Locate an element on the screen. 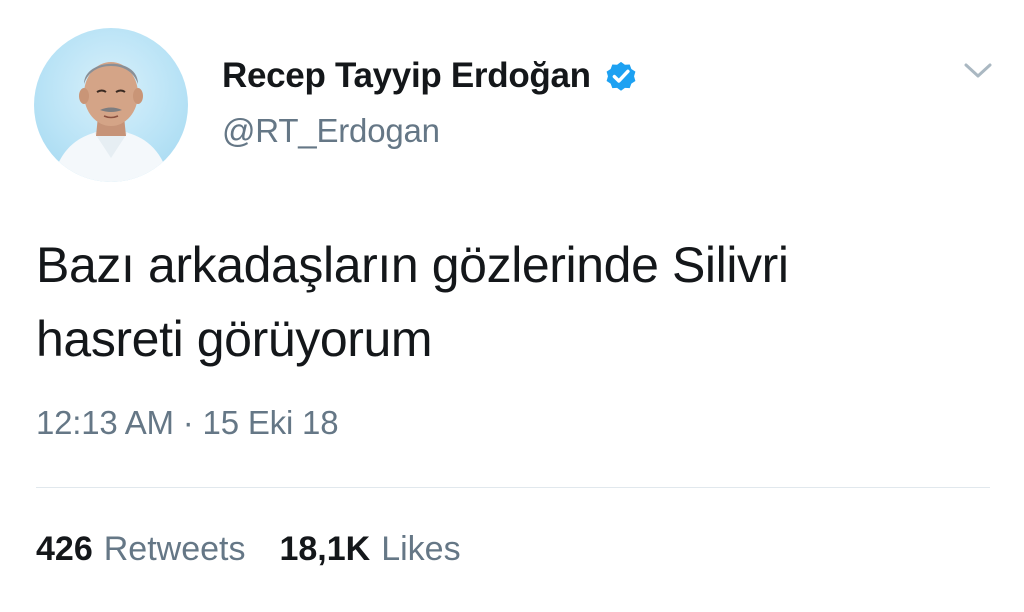 This screenshot has width=1024, height=612. chevron-down-icon is located at coordinates (978, 70).